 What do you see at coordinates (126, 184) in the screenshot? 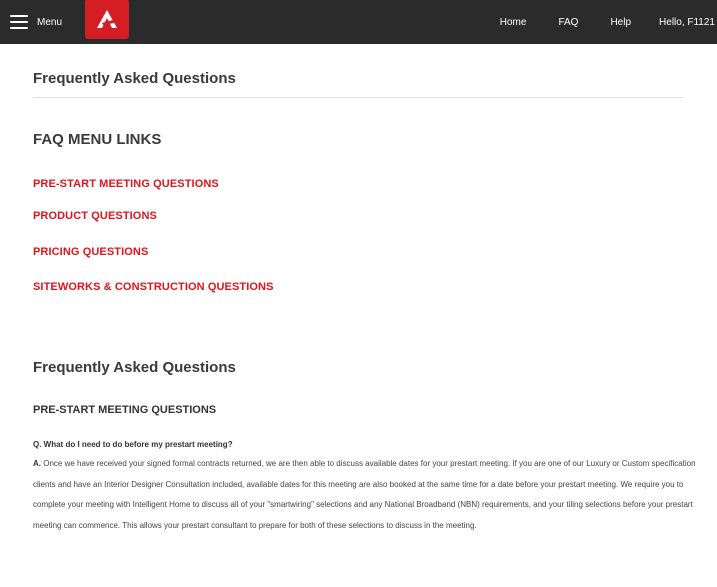
I see `faq-link-prestart: PRE-START MEETING QUESTIONS` at bounding box center [126, 184].